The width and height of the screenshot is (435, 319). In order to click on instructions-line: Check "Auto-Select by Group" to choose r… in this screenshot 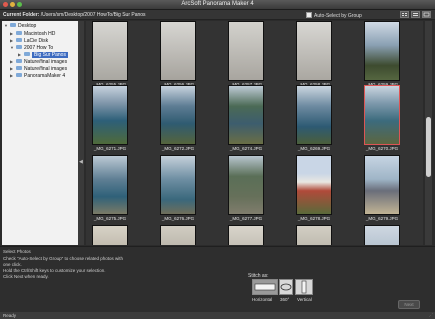, I will do `click(63, 258)`.